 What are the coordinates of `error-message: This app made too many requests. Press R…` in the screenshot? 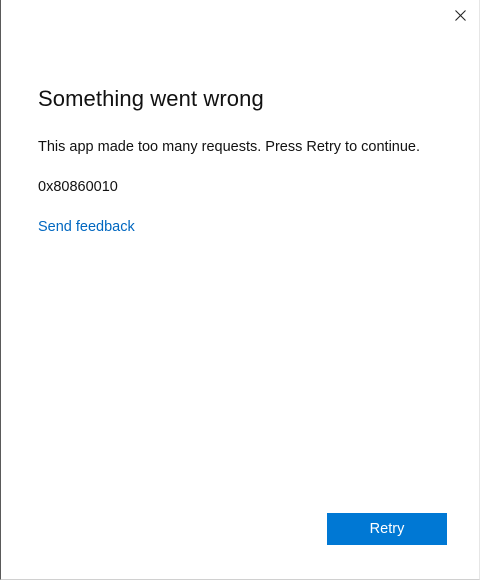 It's located at (229, 147).